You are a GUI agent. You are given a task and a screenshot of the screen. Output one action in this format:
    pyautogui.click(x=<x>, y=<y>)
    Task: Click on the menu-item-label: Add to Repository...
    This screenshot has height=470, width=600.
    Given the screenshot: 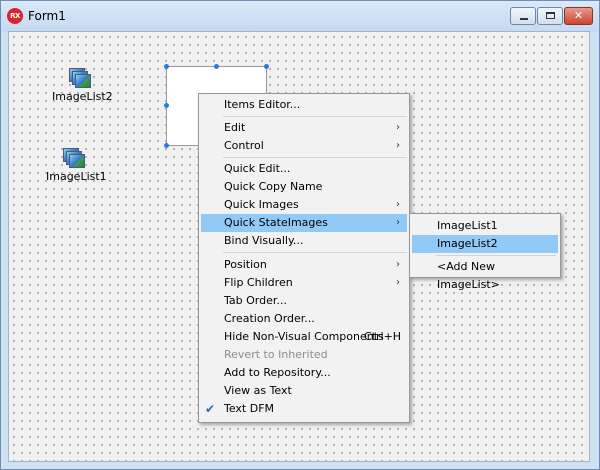 What is the action you would take?
    pyautogui.click(x=277, y=372)
    